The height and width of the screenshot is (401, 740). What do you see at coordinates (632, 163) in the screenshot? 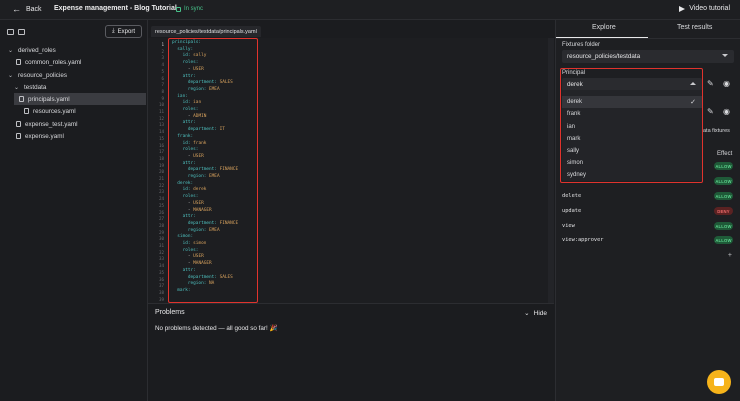
I see `dropdown-option: simon` at bounding box center [632, 163].